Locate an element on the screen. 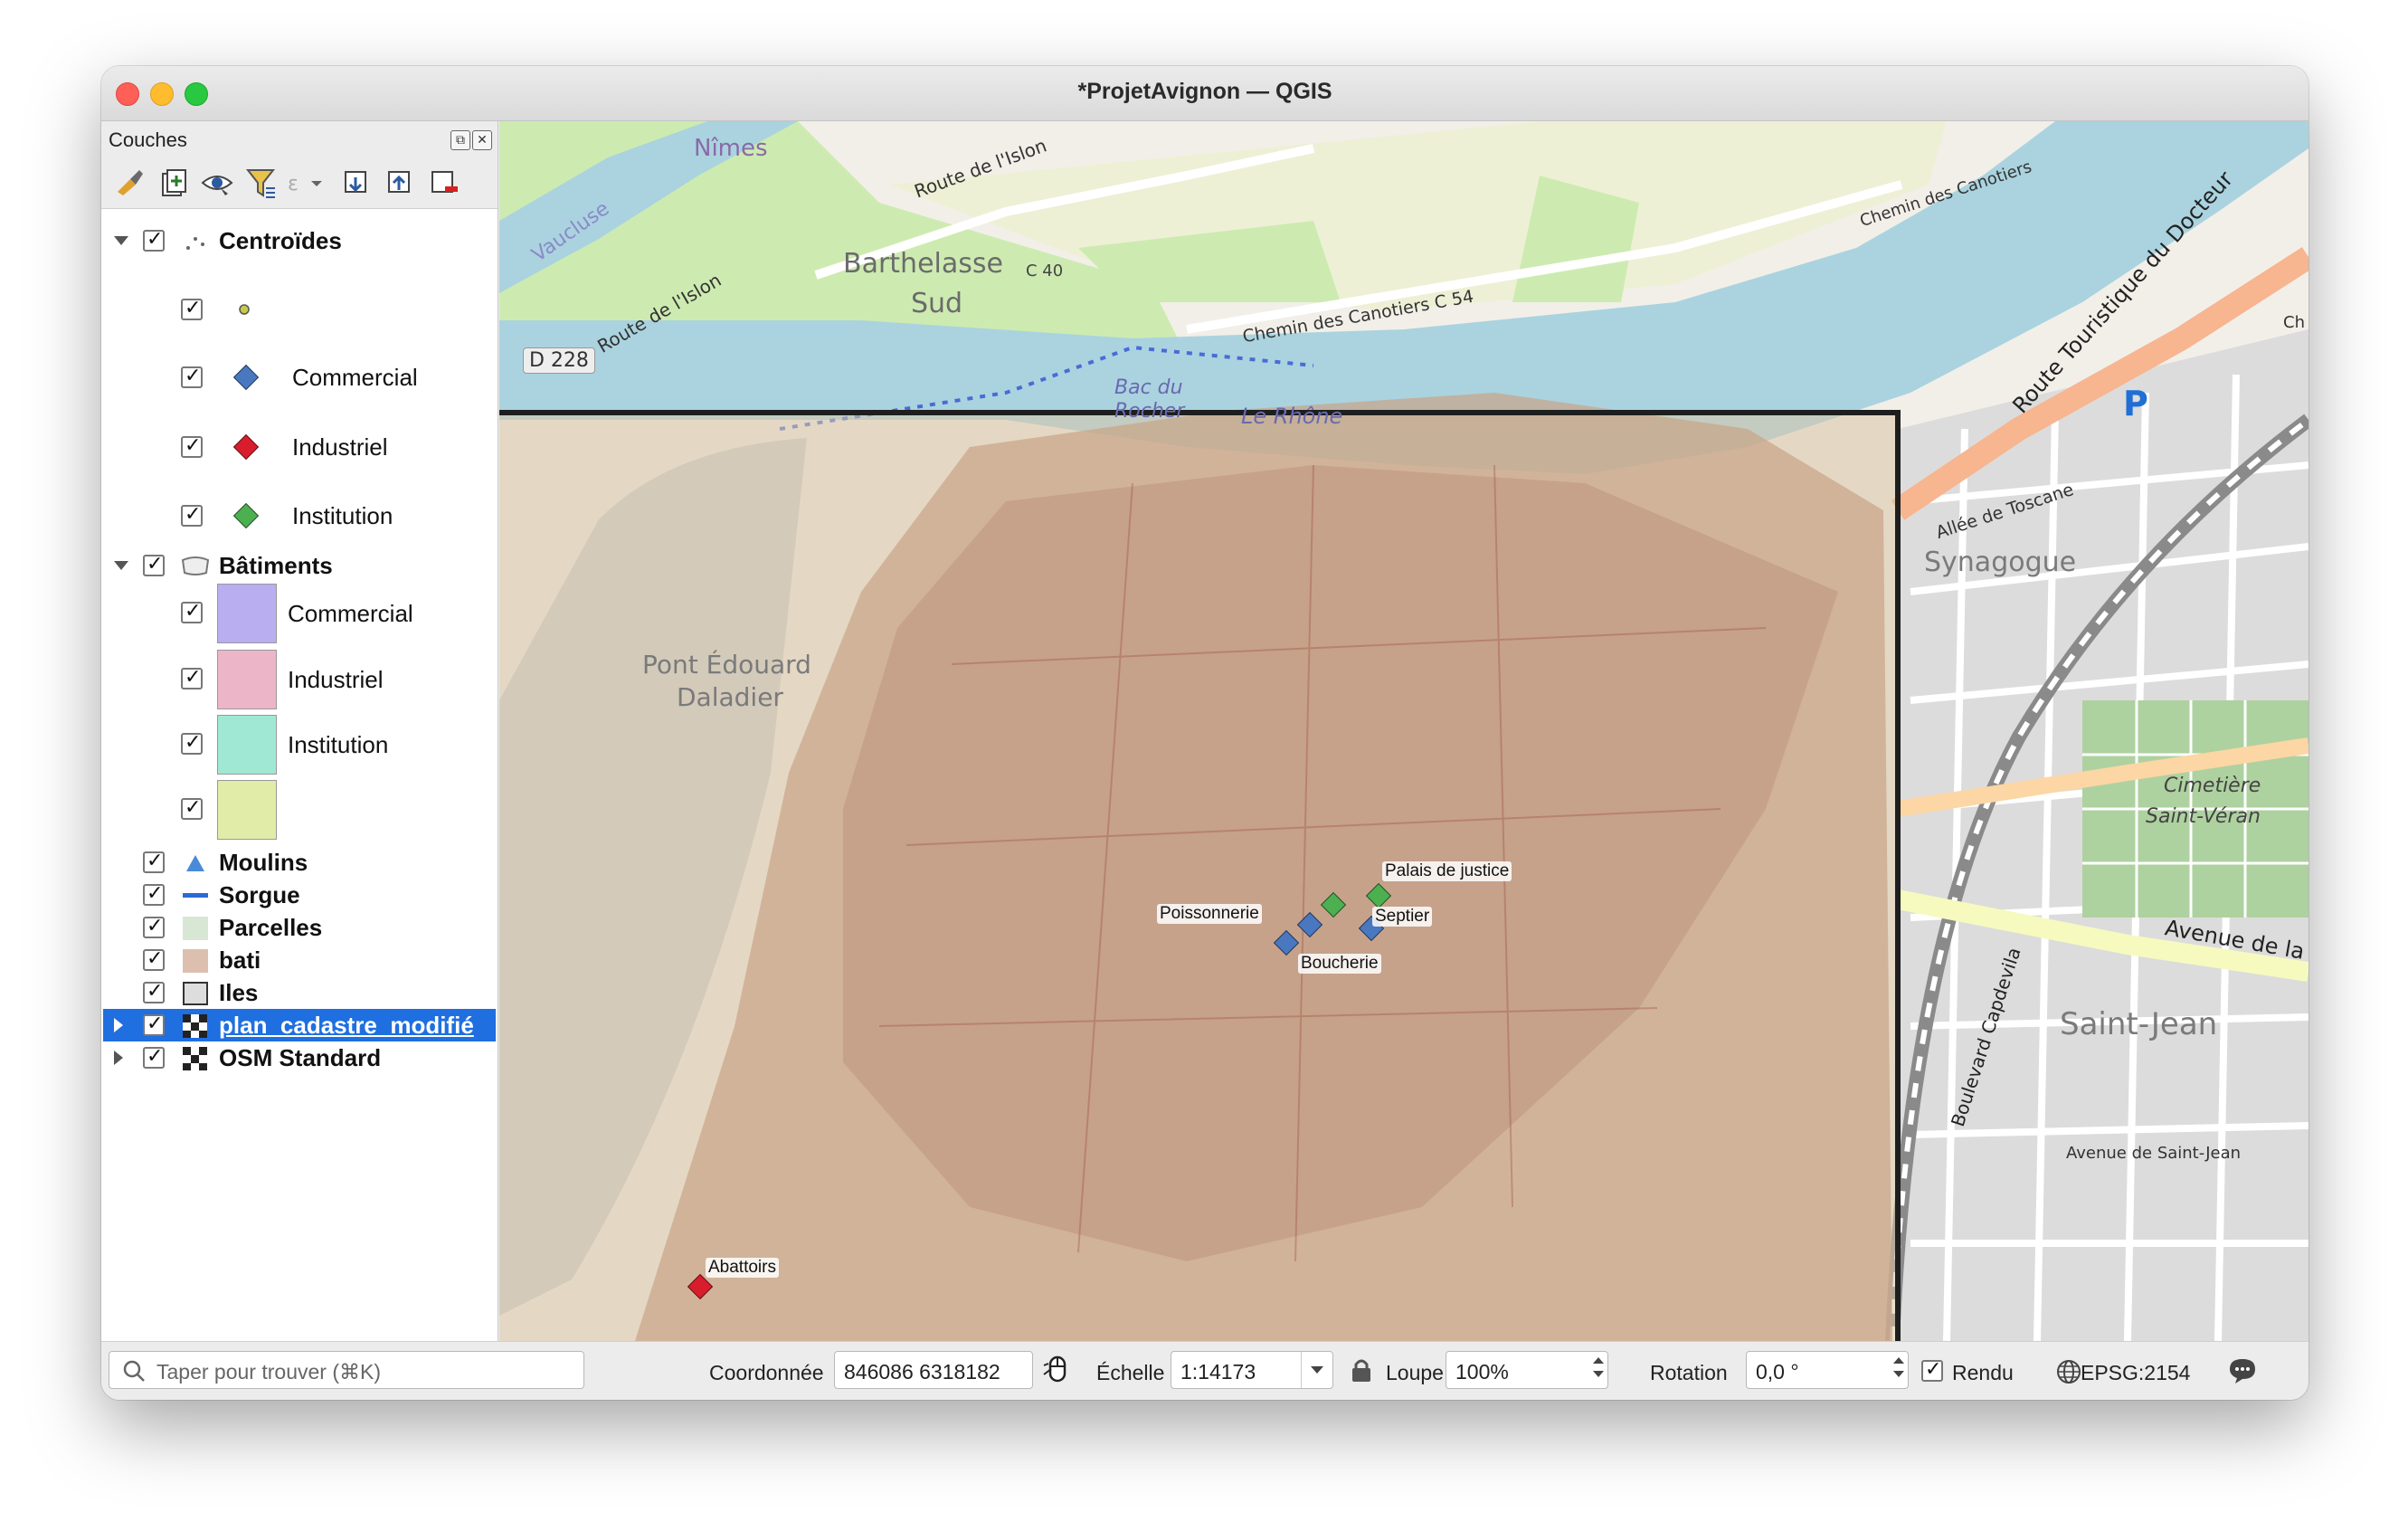 The image size is (2408, 1531). crs-label: EPSG:2154 is located at coordinates (2135, 1373).